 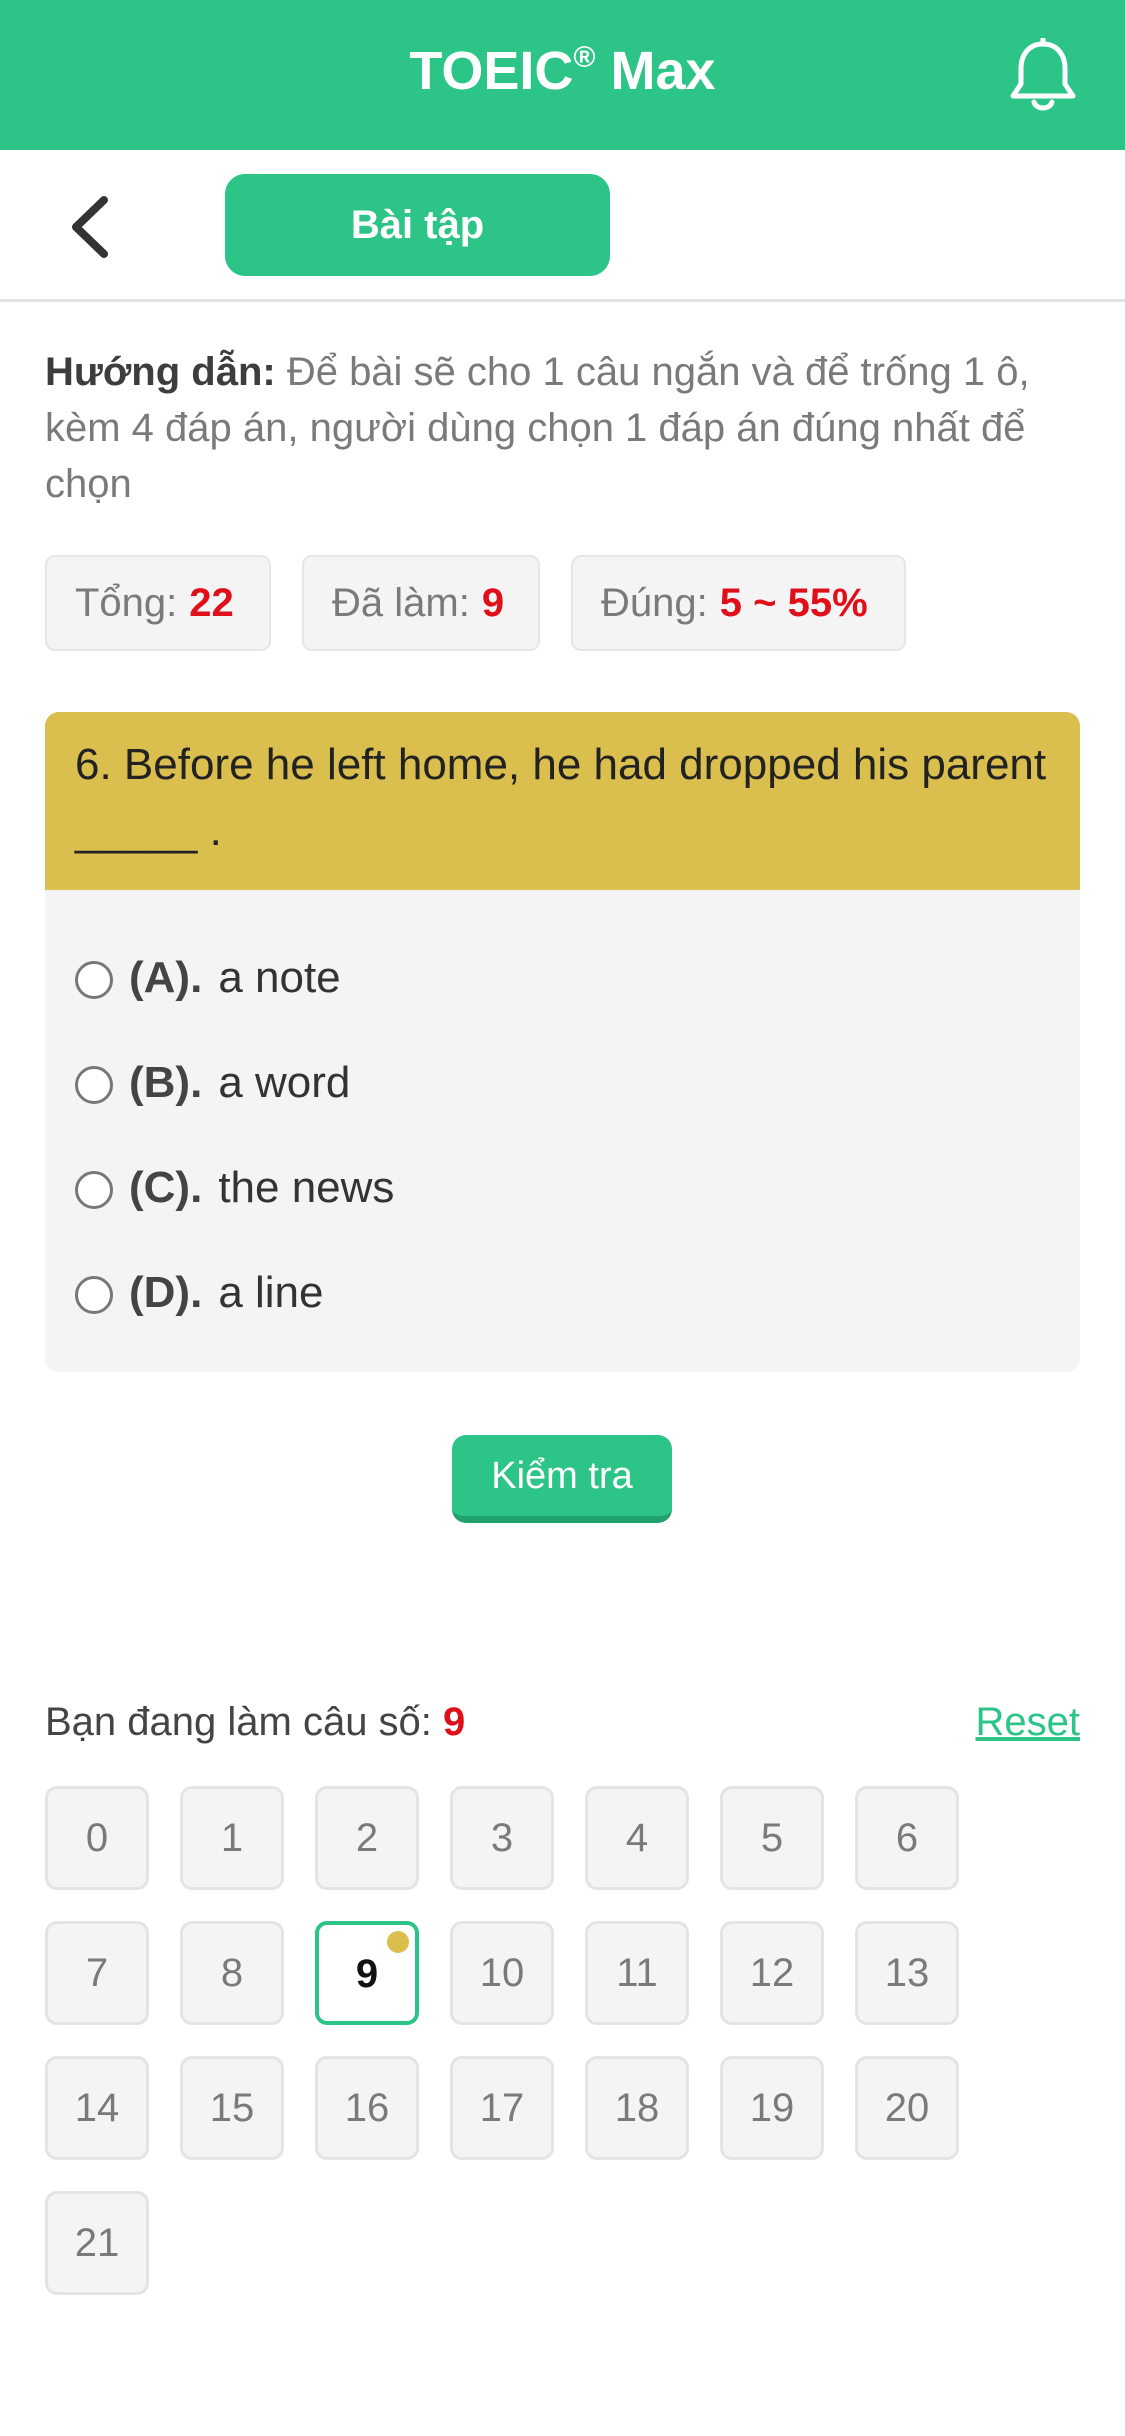 What do you see at coordinates (234, 1188) in the screenshot?
I see `option-c: (C). the news` at bounding box center [234, 1188].